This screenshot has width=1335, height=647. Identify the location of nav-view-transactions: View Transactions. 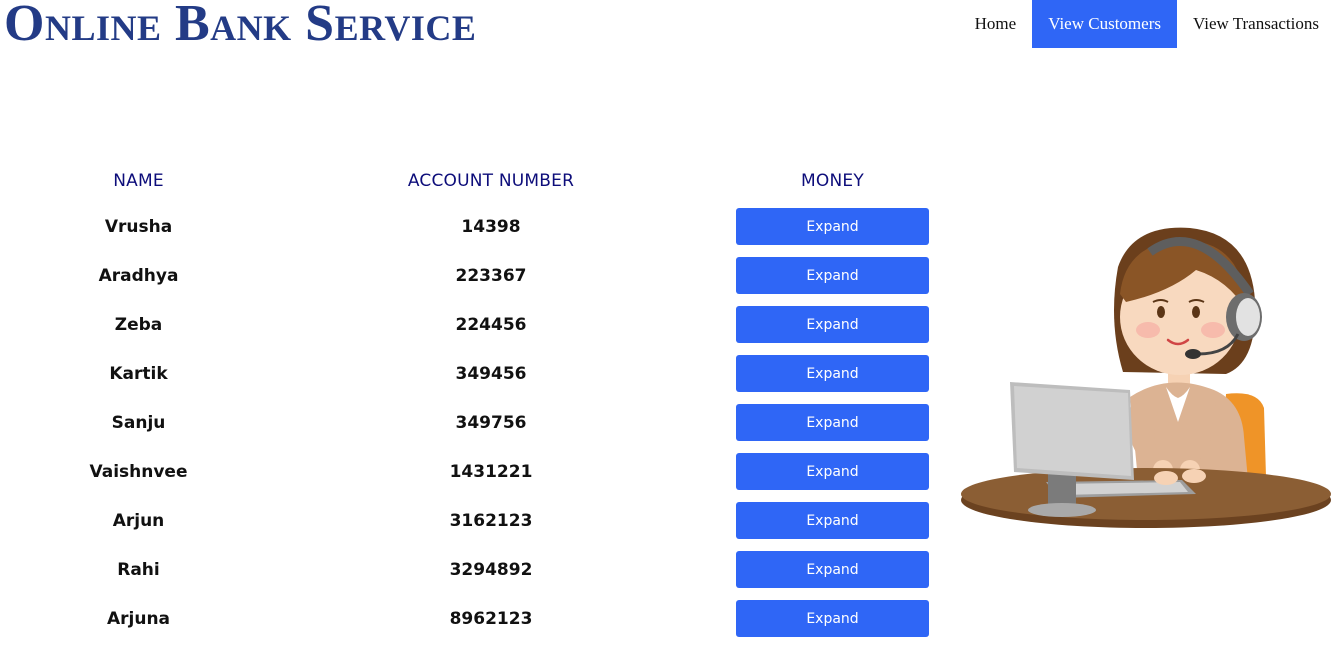
(1256, 24).